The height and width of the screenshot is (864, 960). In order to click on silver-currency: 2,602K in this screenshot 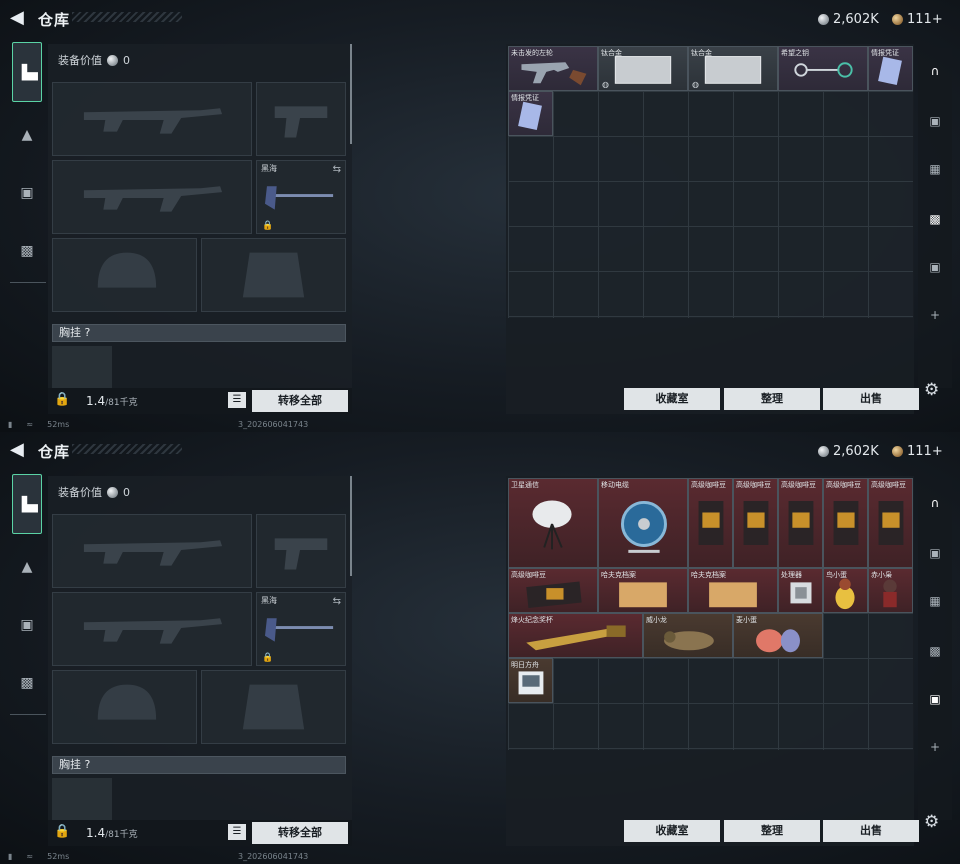, I will do `click(848, 19)`.